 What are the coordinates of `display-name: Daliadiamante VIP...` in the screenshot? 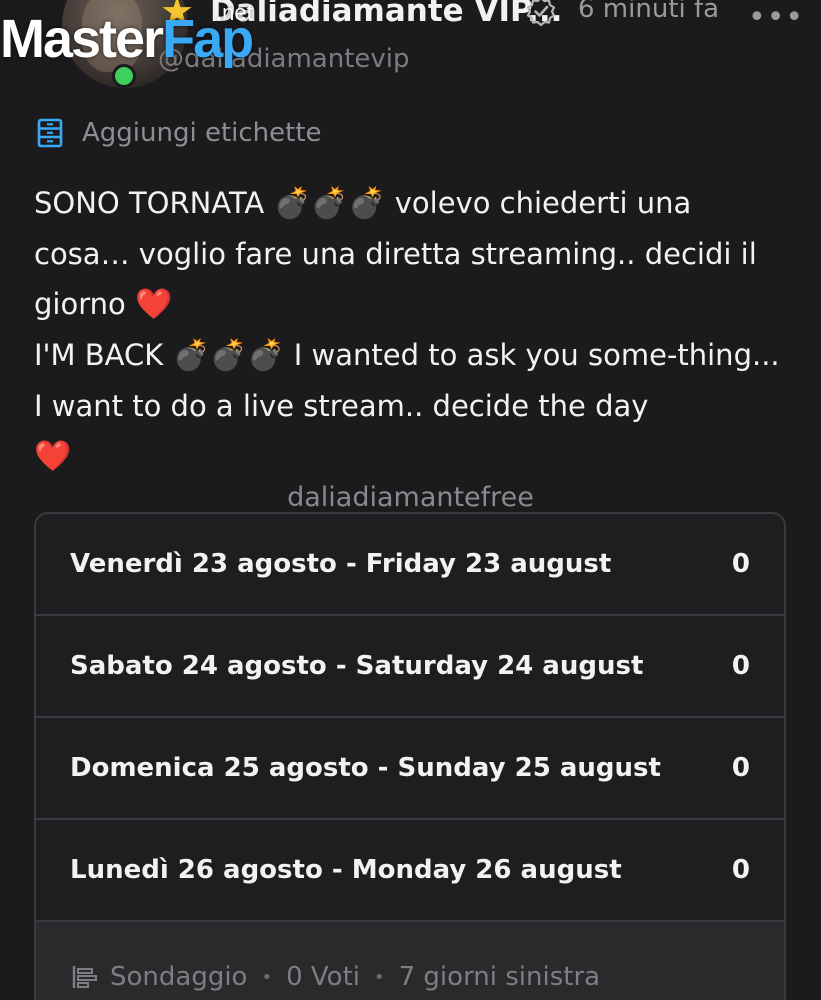 It's located at (386, 14).